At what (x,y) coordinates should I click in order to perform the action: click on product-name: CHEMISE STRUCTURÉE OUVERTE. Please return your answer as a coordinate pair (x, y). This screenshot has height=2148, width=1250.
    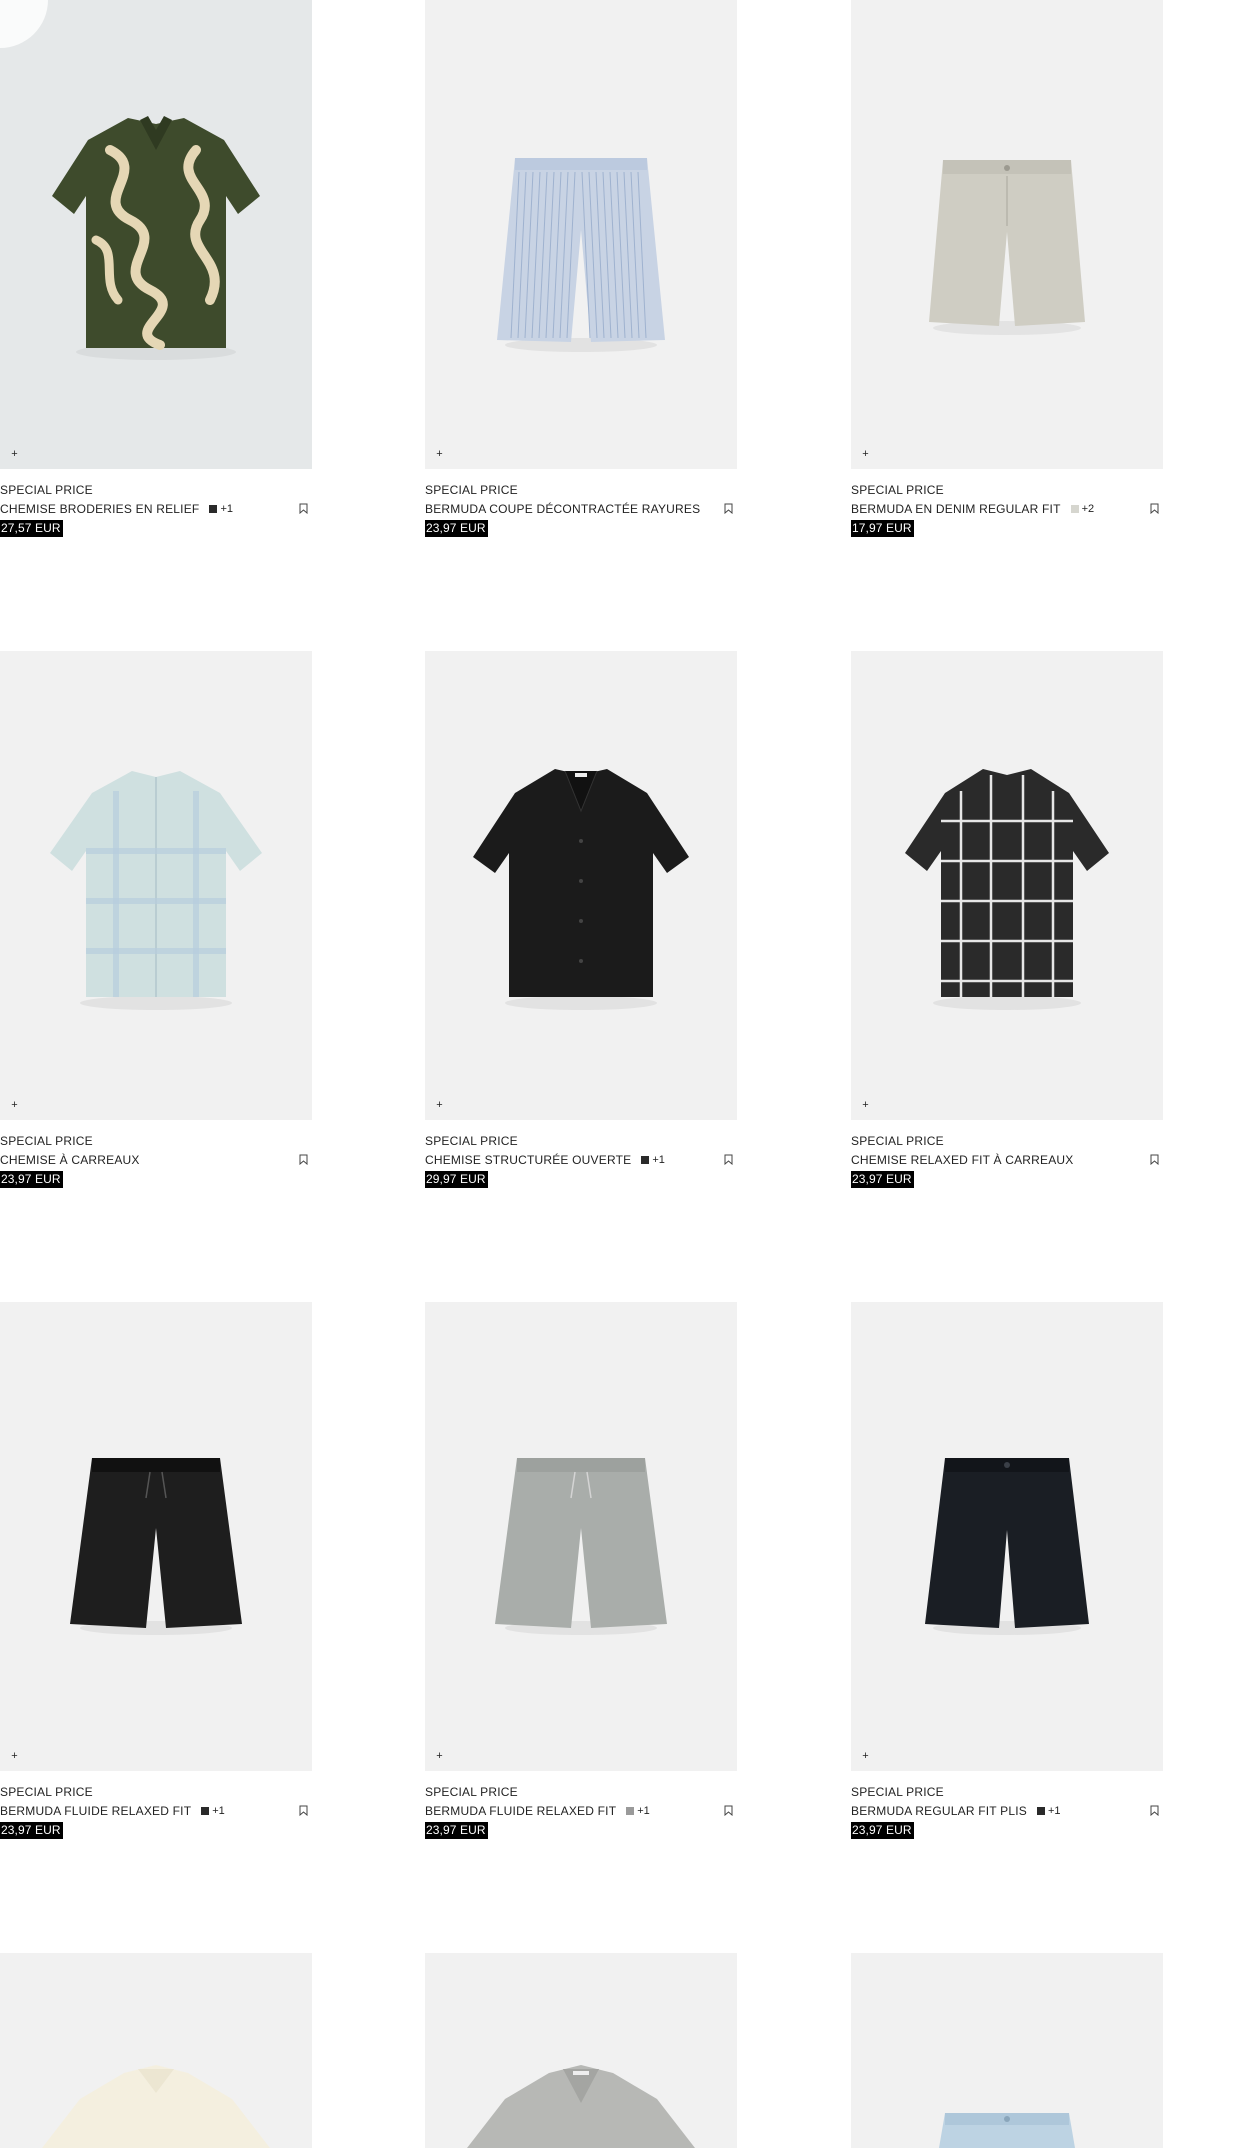
    Looking at the image, I should click on (528, 1160).